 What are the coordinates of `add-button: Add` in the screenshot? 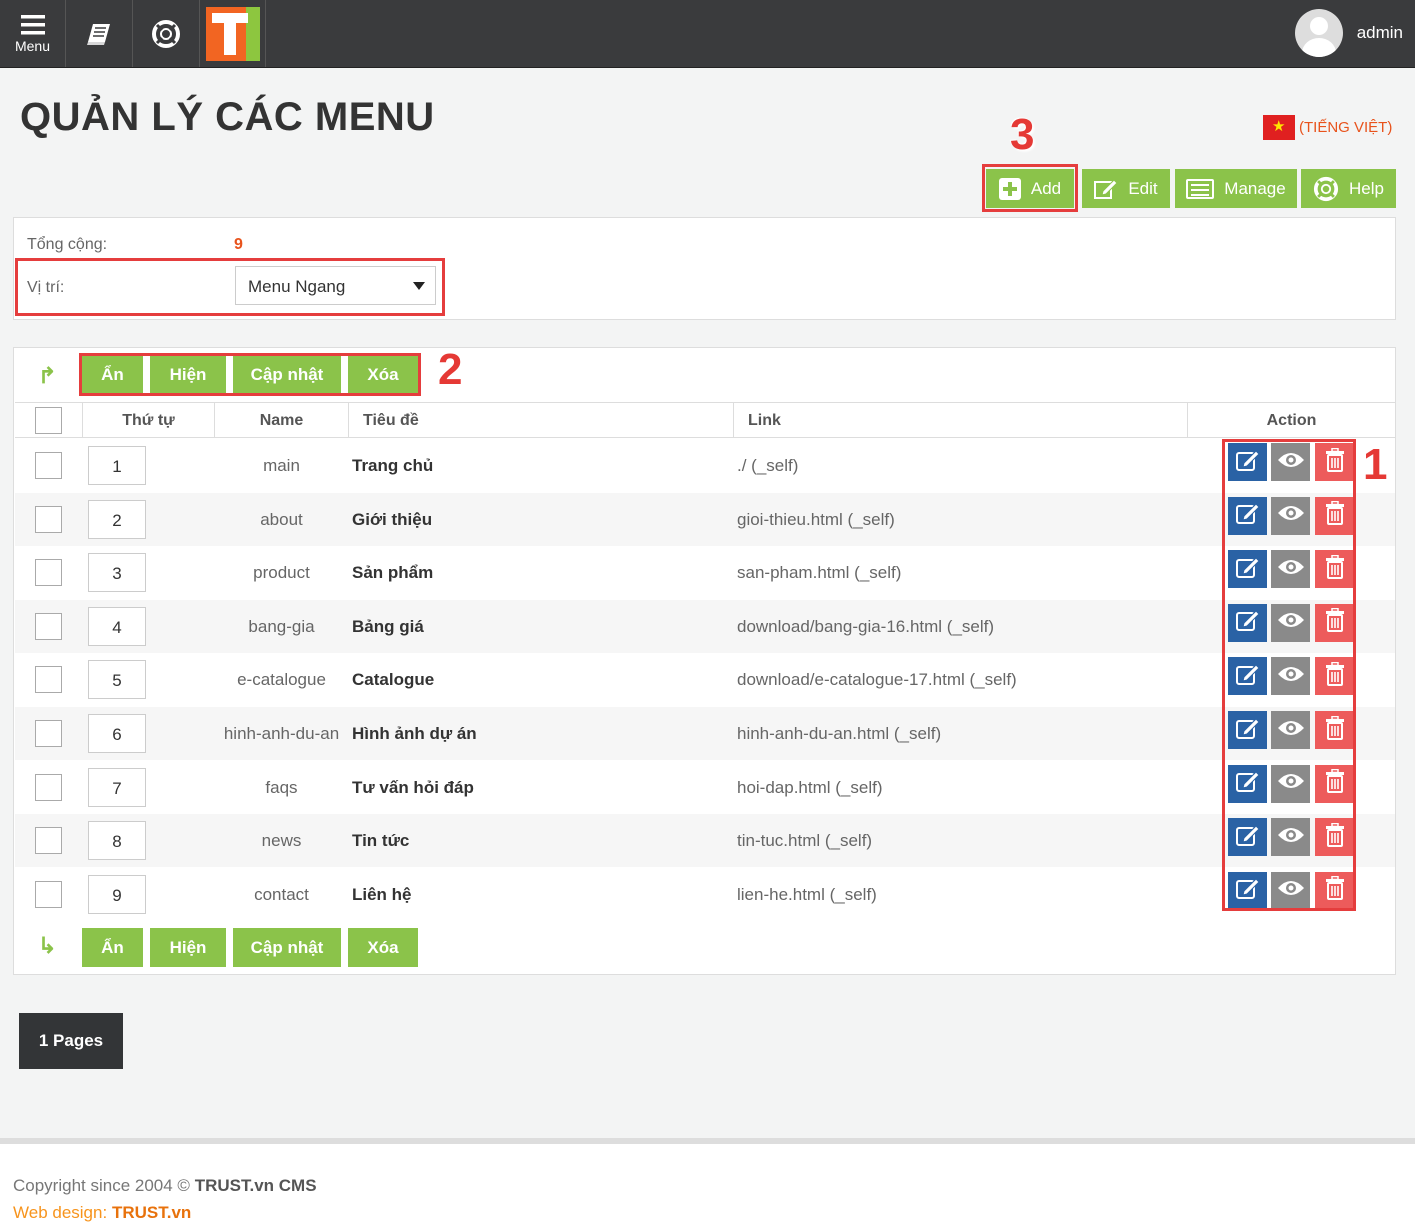 It's located at (1030, 188).